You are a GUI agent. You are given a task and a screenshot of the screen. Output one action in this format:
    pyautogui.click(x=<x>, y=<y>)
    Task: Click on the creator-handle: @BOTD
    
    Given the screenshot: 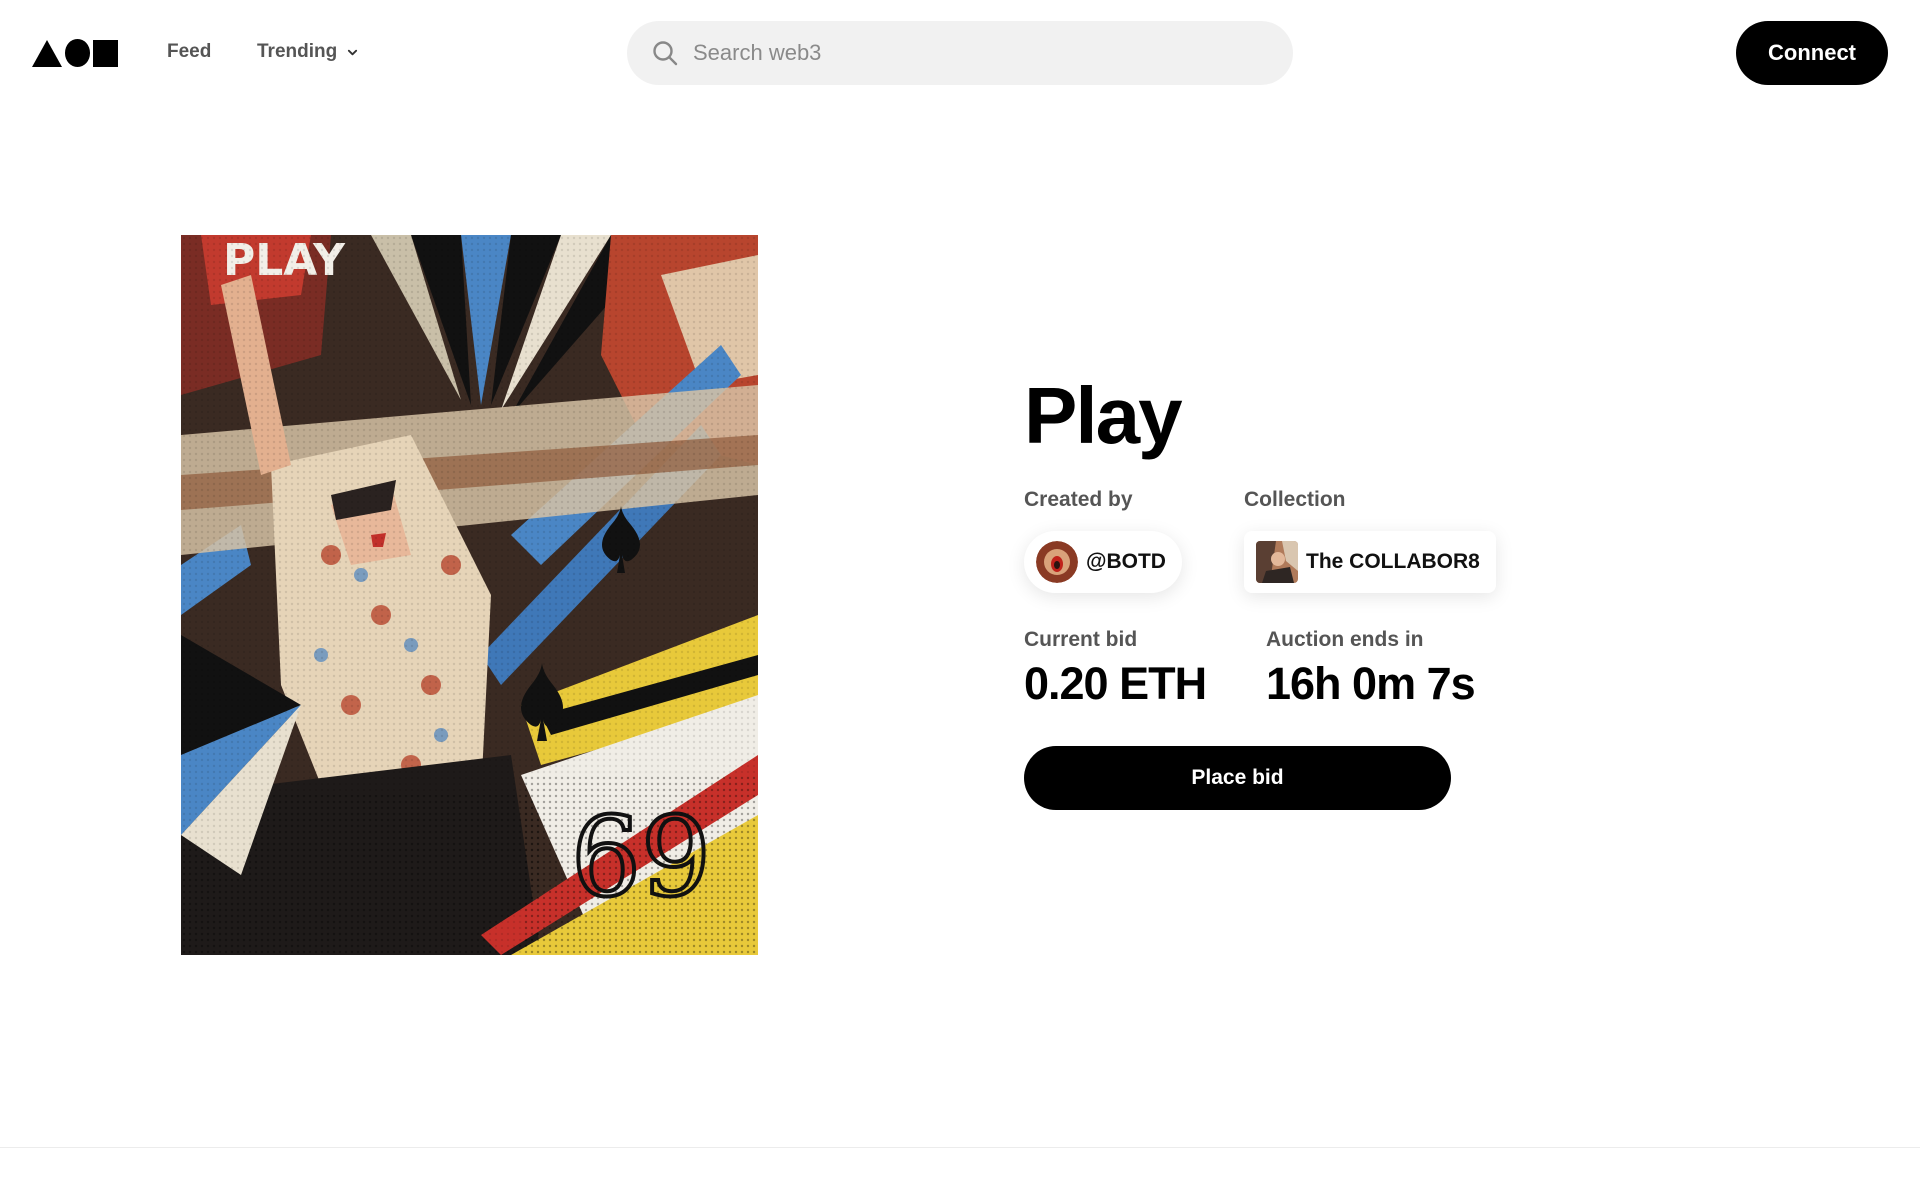 What is the action you would take?
    pyautogui.click(x=1126, y=561)
    